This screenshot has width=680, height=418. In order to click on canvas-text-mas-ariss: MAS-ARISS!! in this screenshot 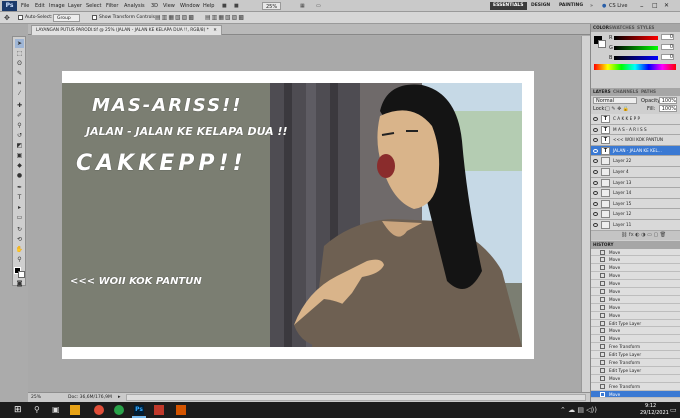, I will do `click(167, 105)`.